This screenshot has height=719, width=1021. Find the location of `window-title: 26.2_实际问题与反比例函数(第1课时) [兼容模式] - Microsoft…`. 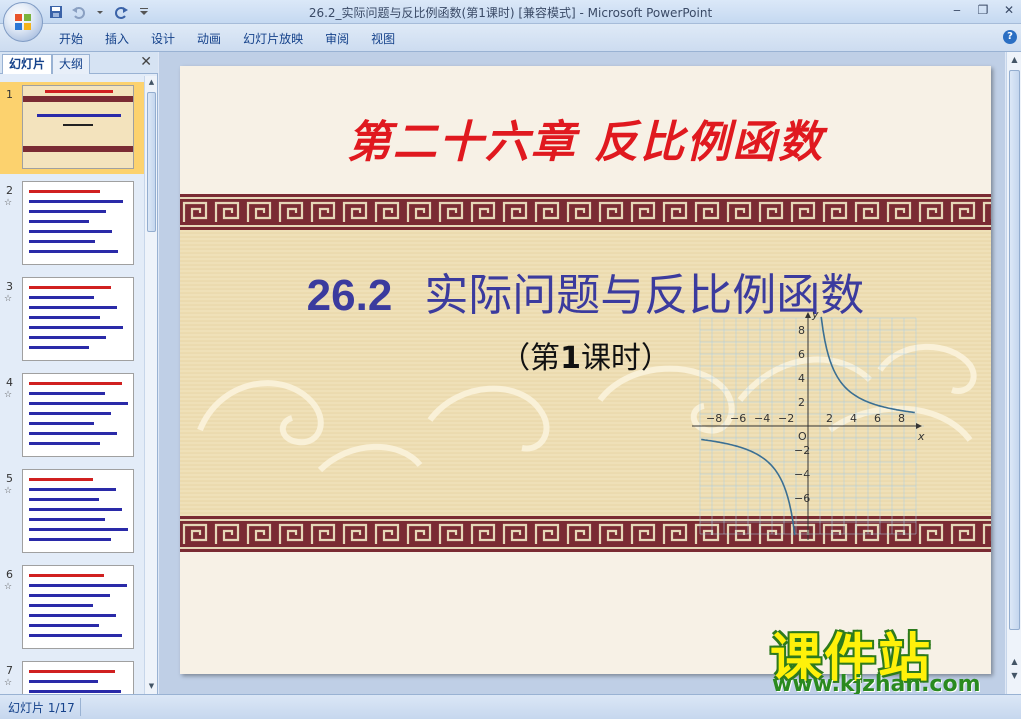

window-title: 26.2_实际问题与反比例函数(第1课时) [兼容模式] - Microsoft… is located at coordinates (510, 13).